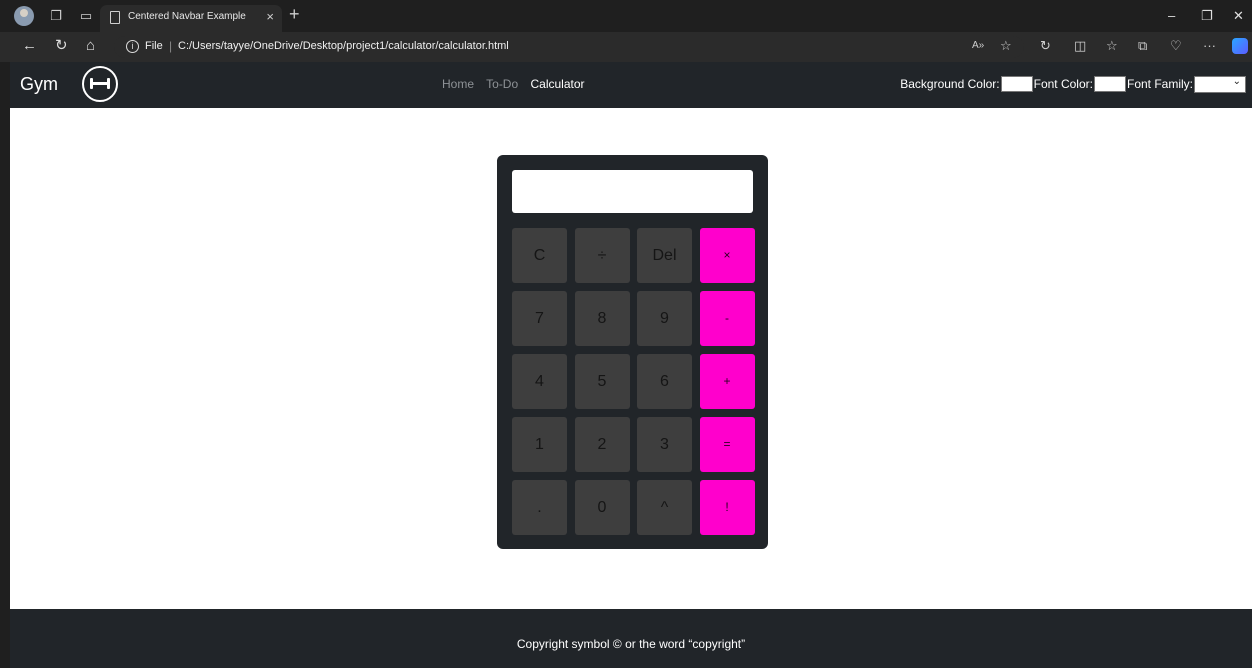  Describe the element at coordinates (90, 46) in the screenshot. I see `home-icon: ⌂` at that location.